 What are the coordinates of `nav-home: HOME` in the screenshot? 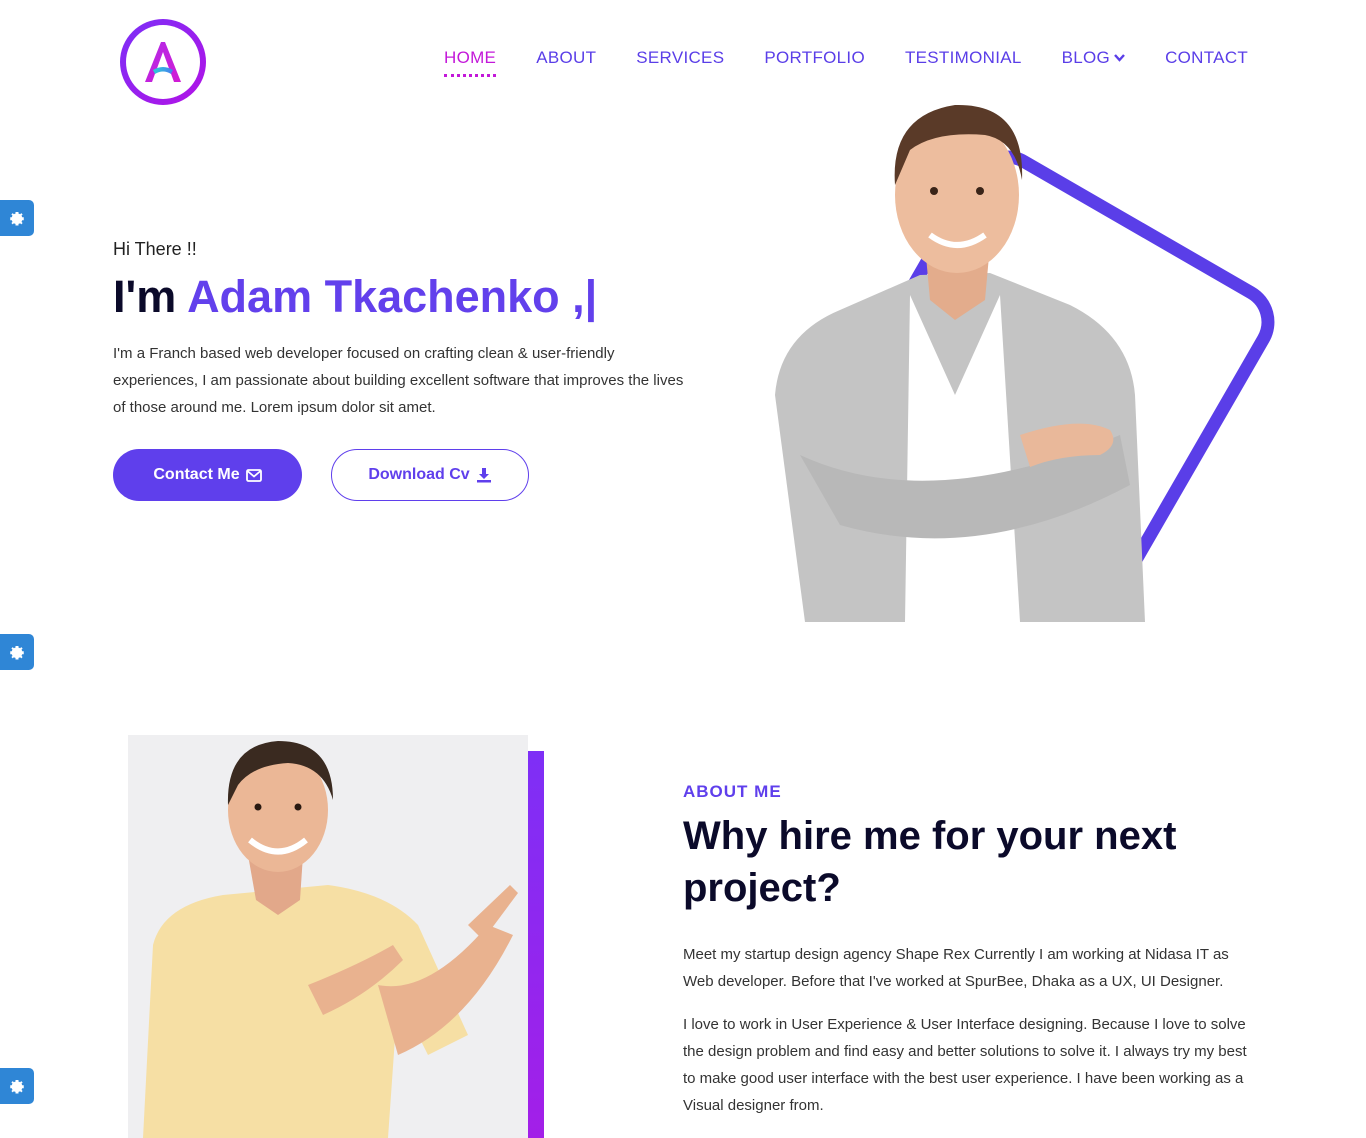 It's located at (470, 62).